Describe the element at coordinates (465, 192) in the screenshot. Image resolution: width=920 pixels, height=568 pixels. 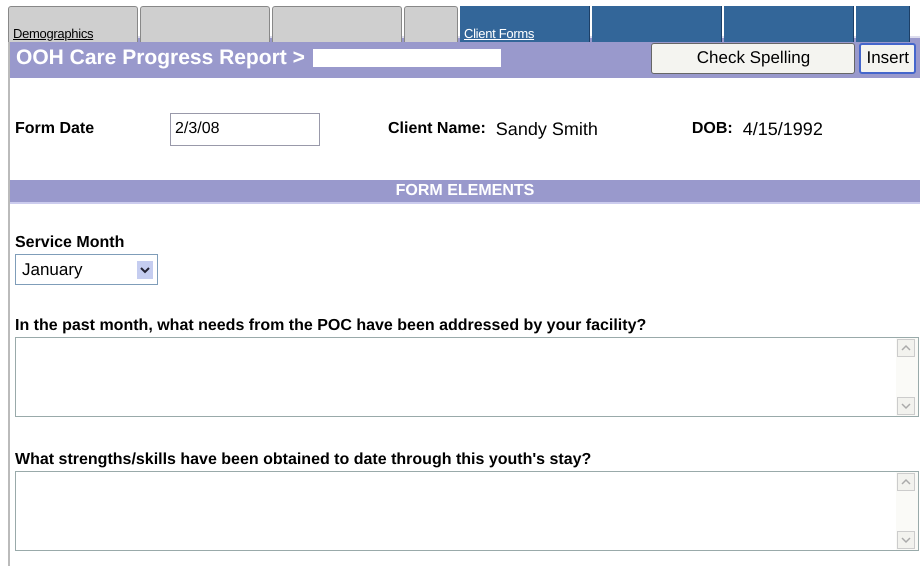
I see `section-header: FORM ELEMENTS` at that location.